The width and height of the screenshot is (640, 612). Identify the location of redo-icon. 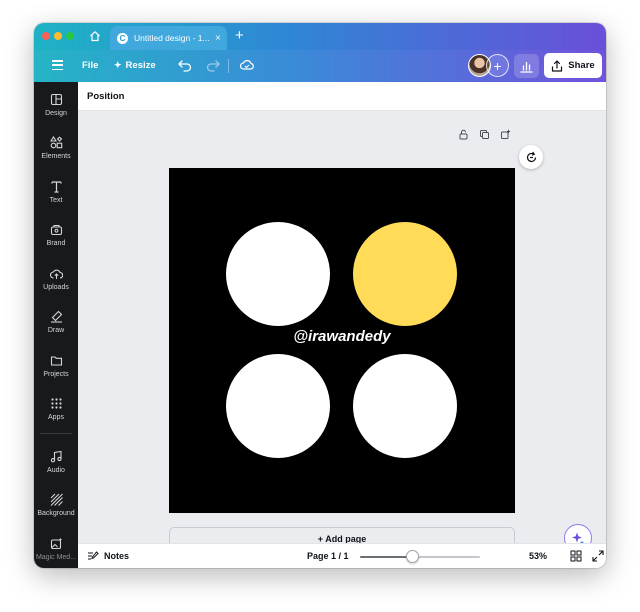
(213, 65).